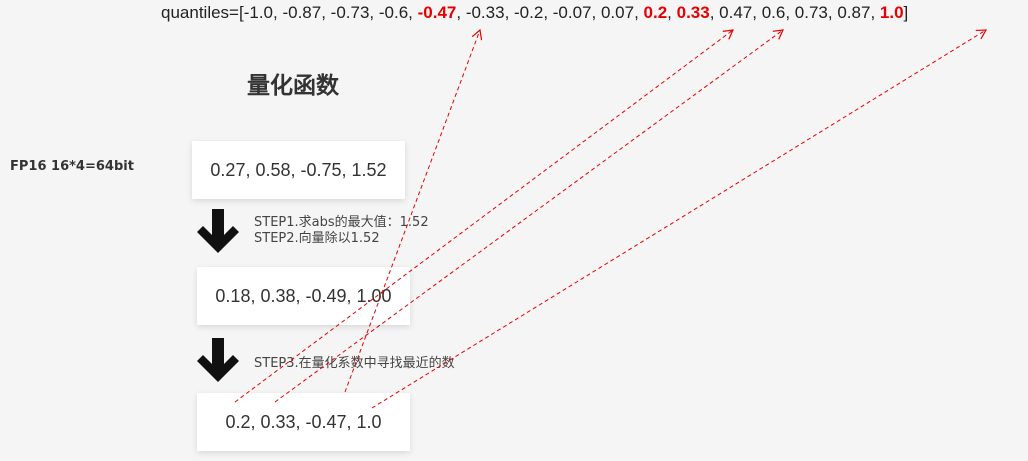 This screenshot has width=1028, height=461. Describe the element at coordinates (854, 12) in the screenshot. I see `quantile-value: 0.87` at that location.